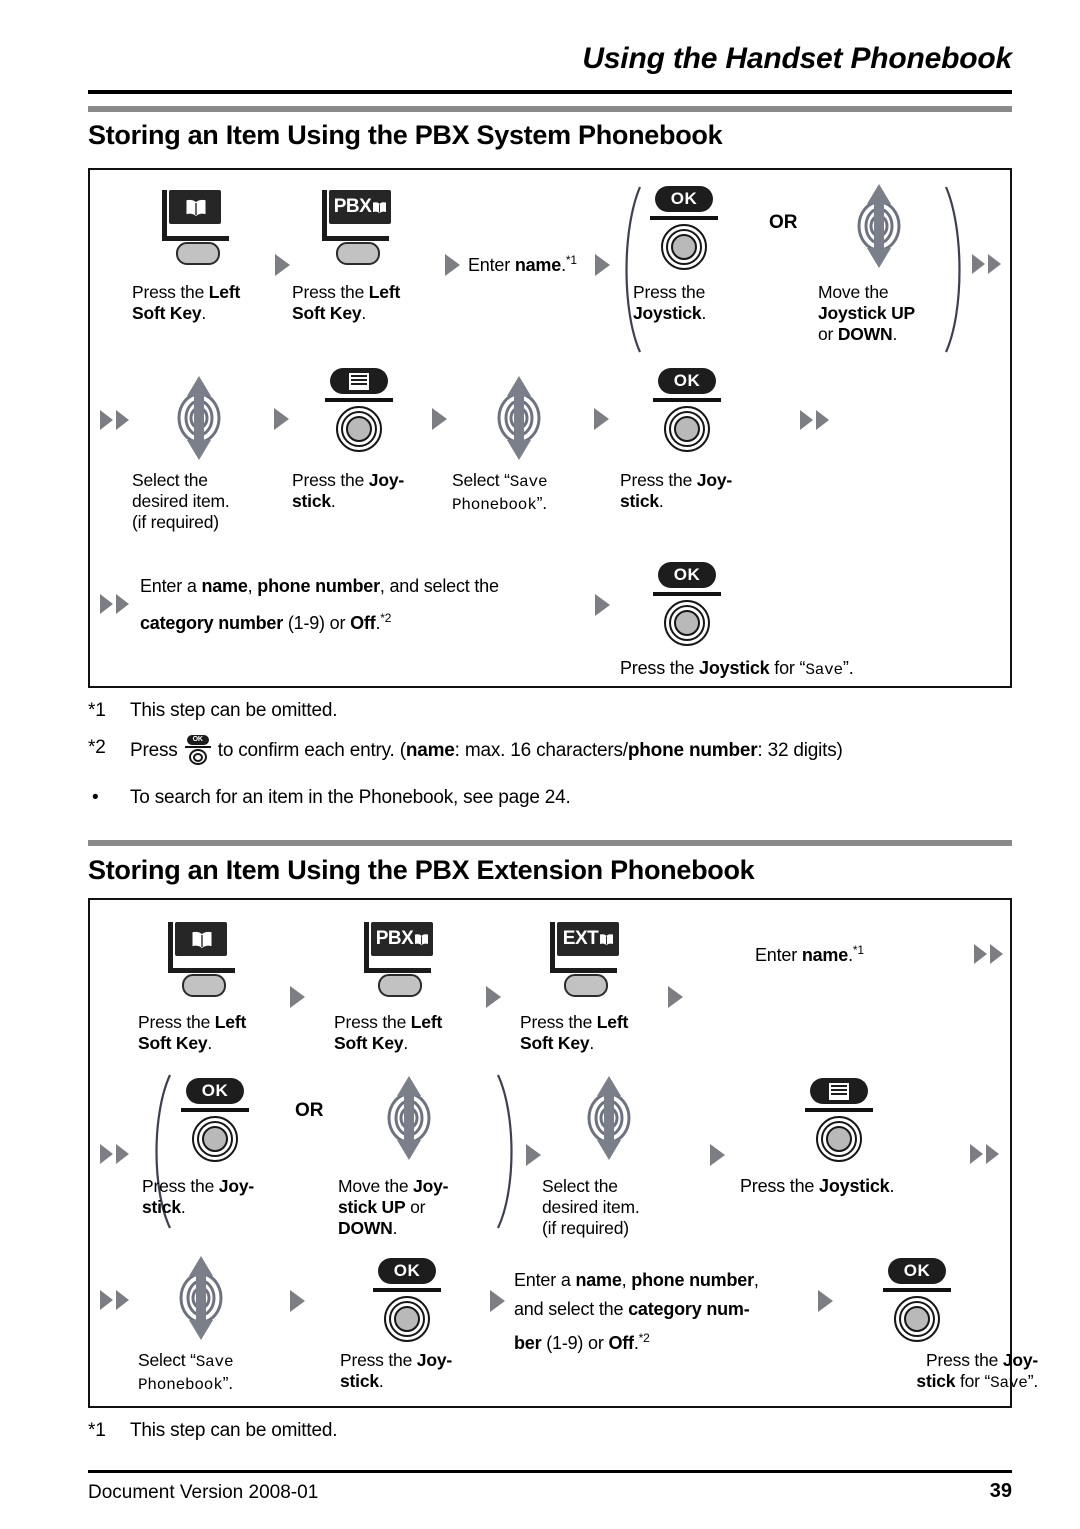  I want to click on caption-press-left-soft-key-4: Press the Left Soft Key., so click(388, 1032).